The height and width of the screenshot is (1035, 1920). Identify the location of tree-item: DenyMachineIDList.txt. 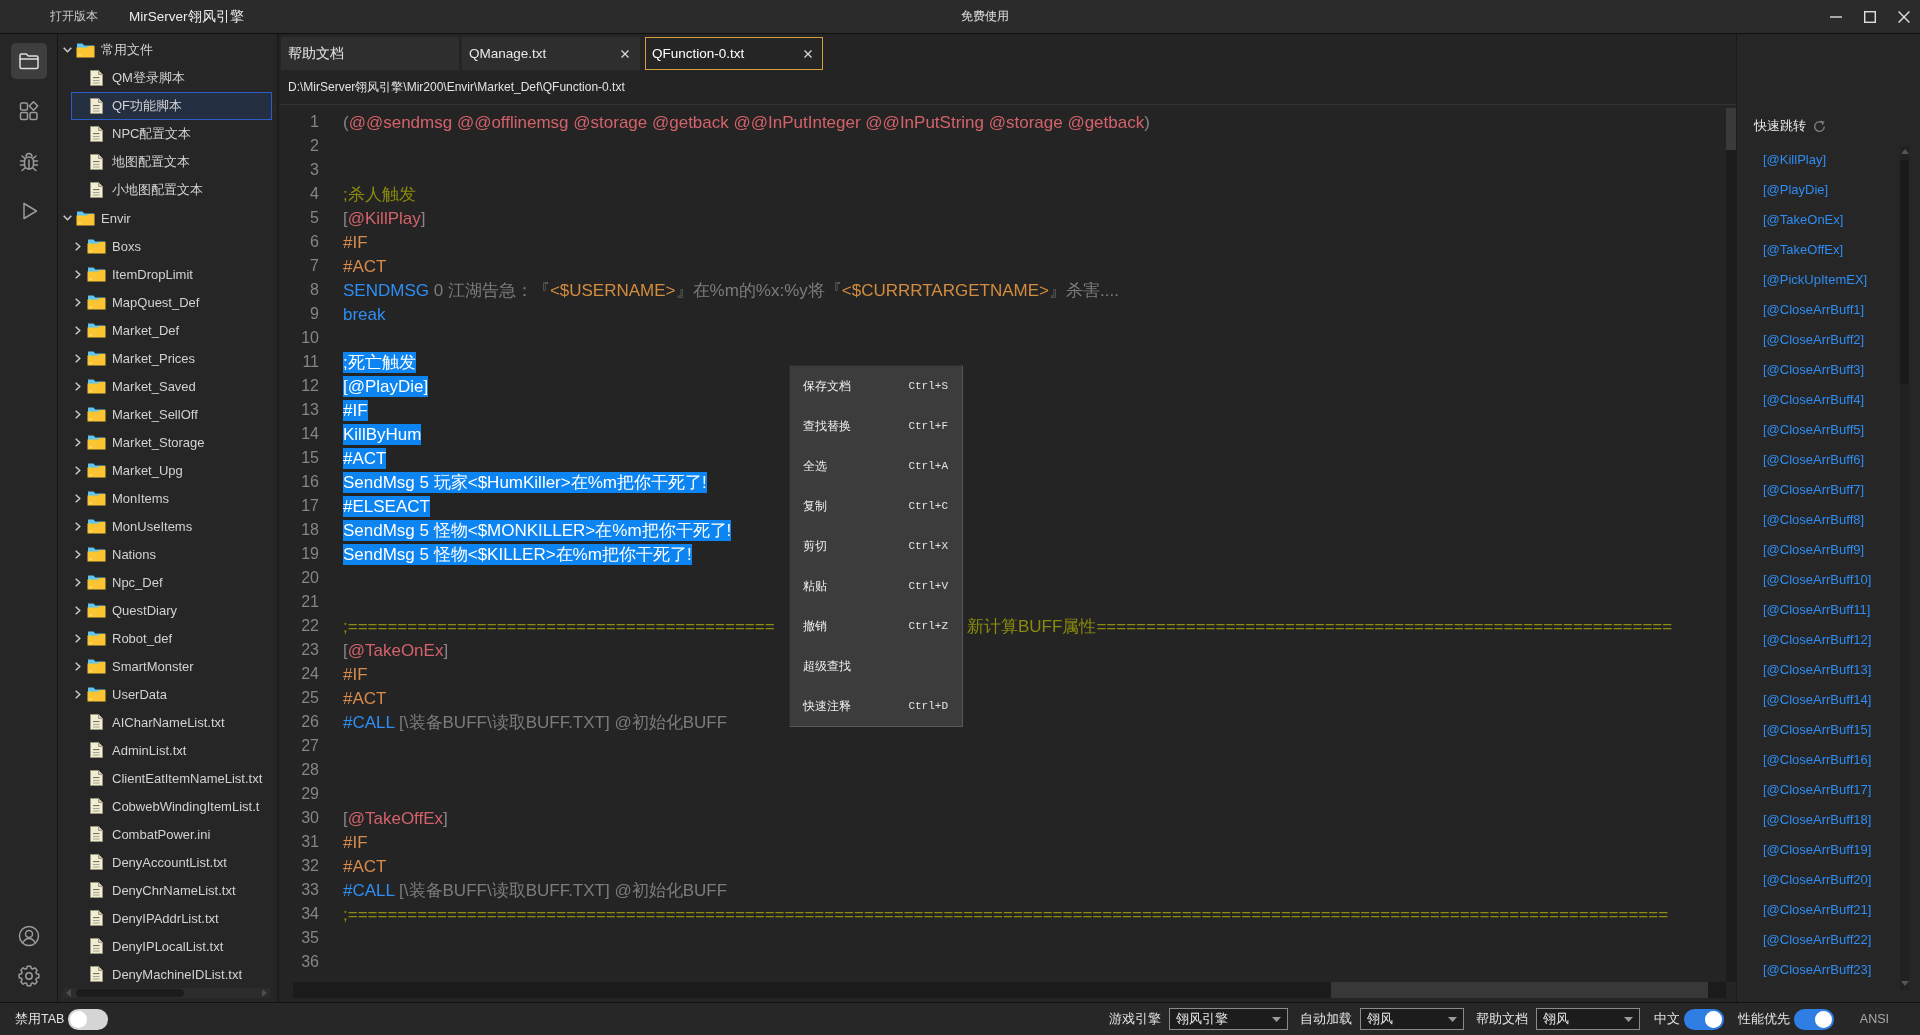
(171, 974).